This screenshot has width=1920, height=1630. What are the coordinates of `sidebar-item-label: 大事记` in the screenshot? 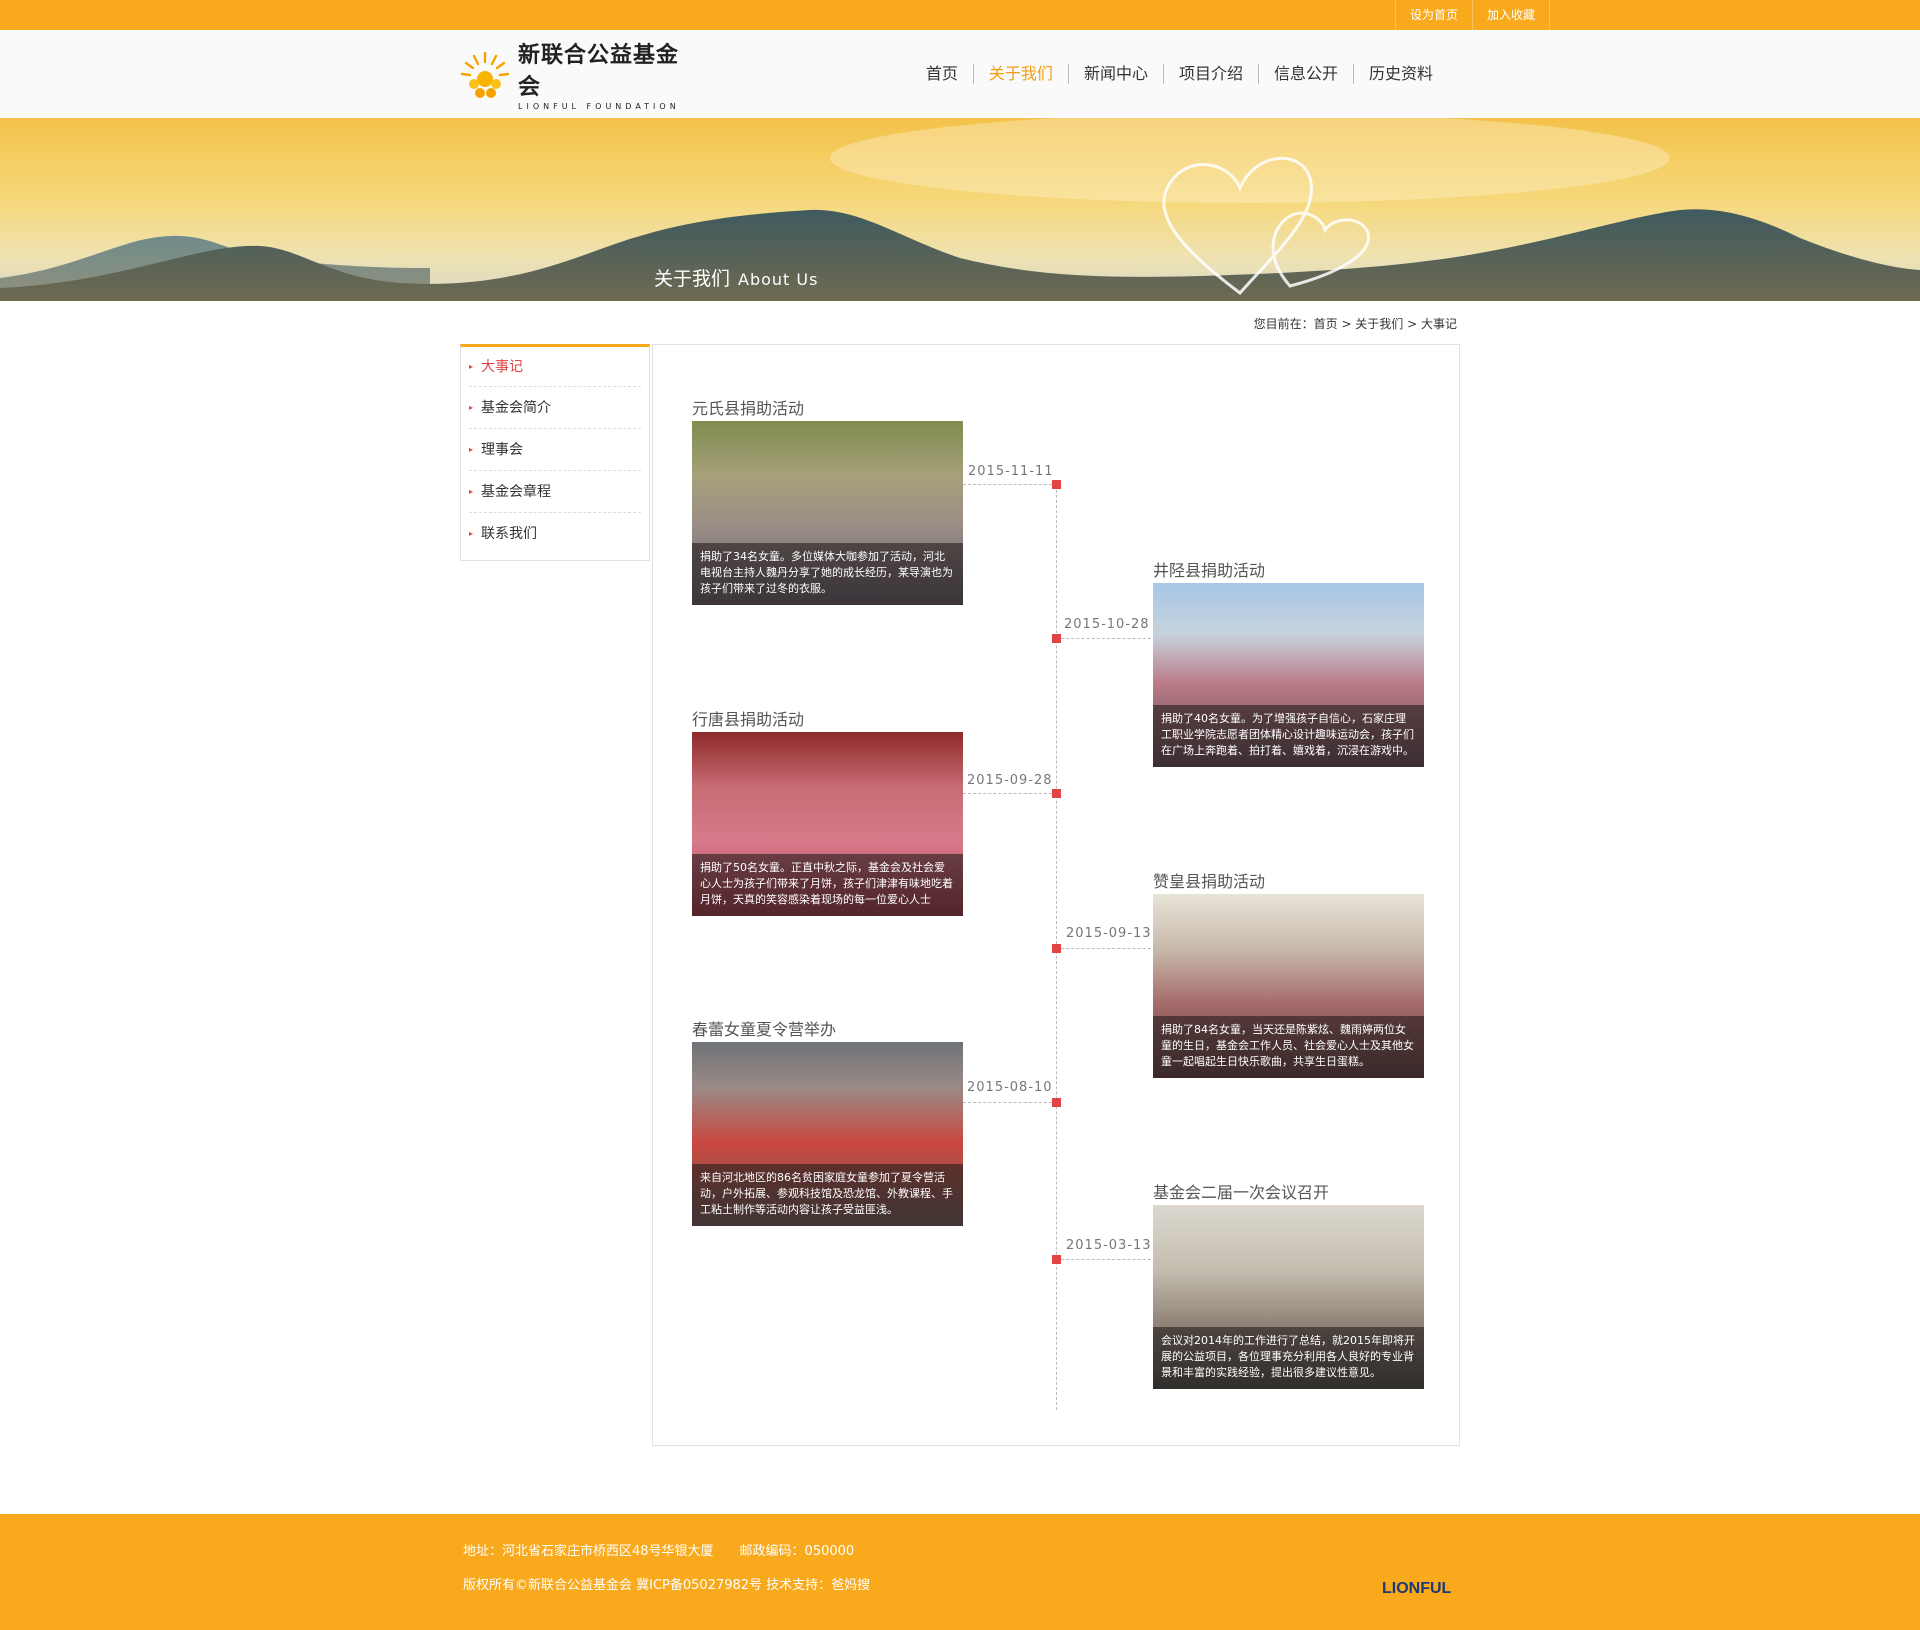 It's located at (502, 367).